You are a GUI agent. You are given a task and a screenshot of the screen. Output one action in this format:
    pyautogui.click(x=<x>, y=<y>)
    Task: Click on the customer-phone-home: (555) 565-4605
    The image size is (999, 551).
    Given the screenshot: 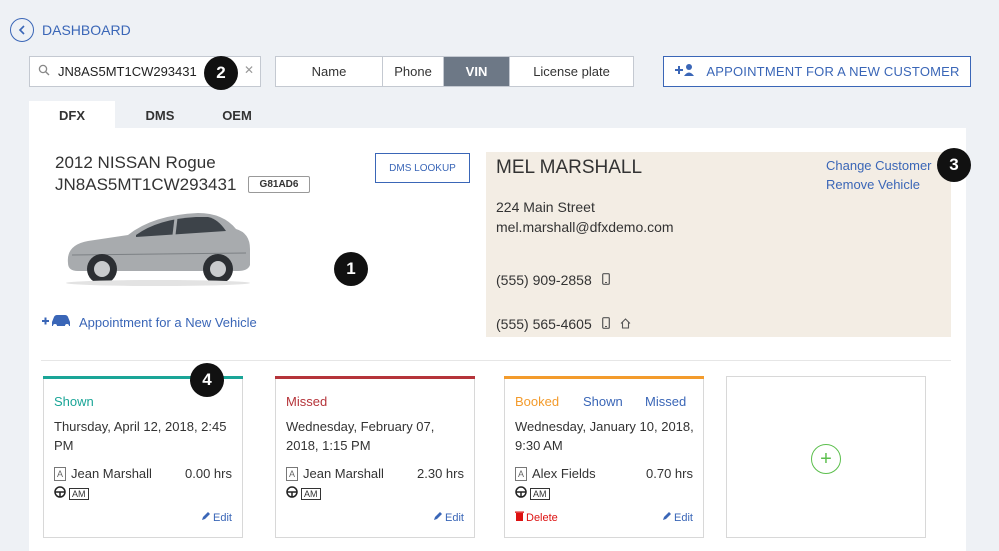 What is the action you would take?
    pyautogui.click(x=563, y=324)
    